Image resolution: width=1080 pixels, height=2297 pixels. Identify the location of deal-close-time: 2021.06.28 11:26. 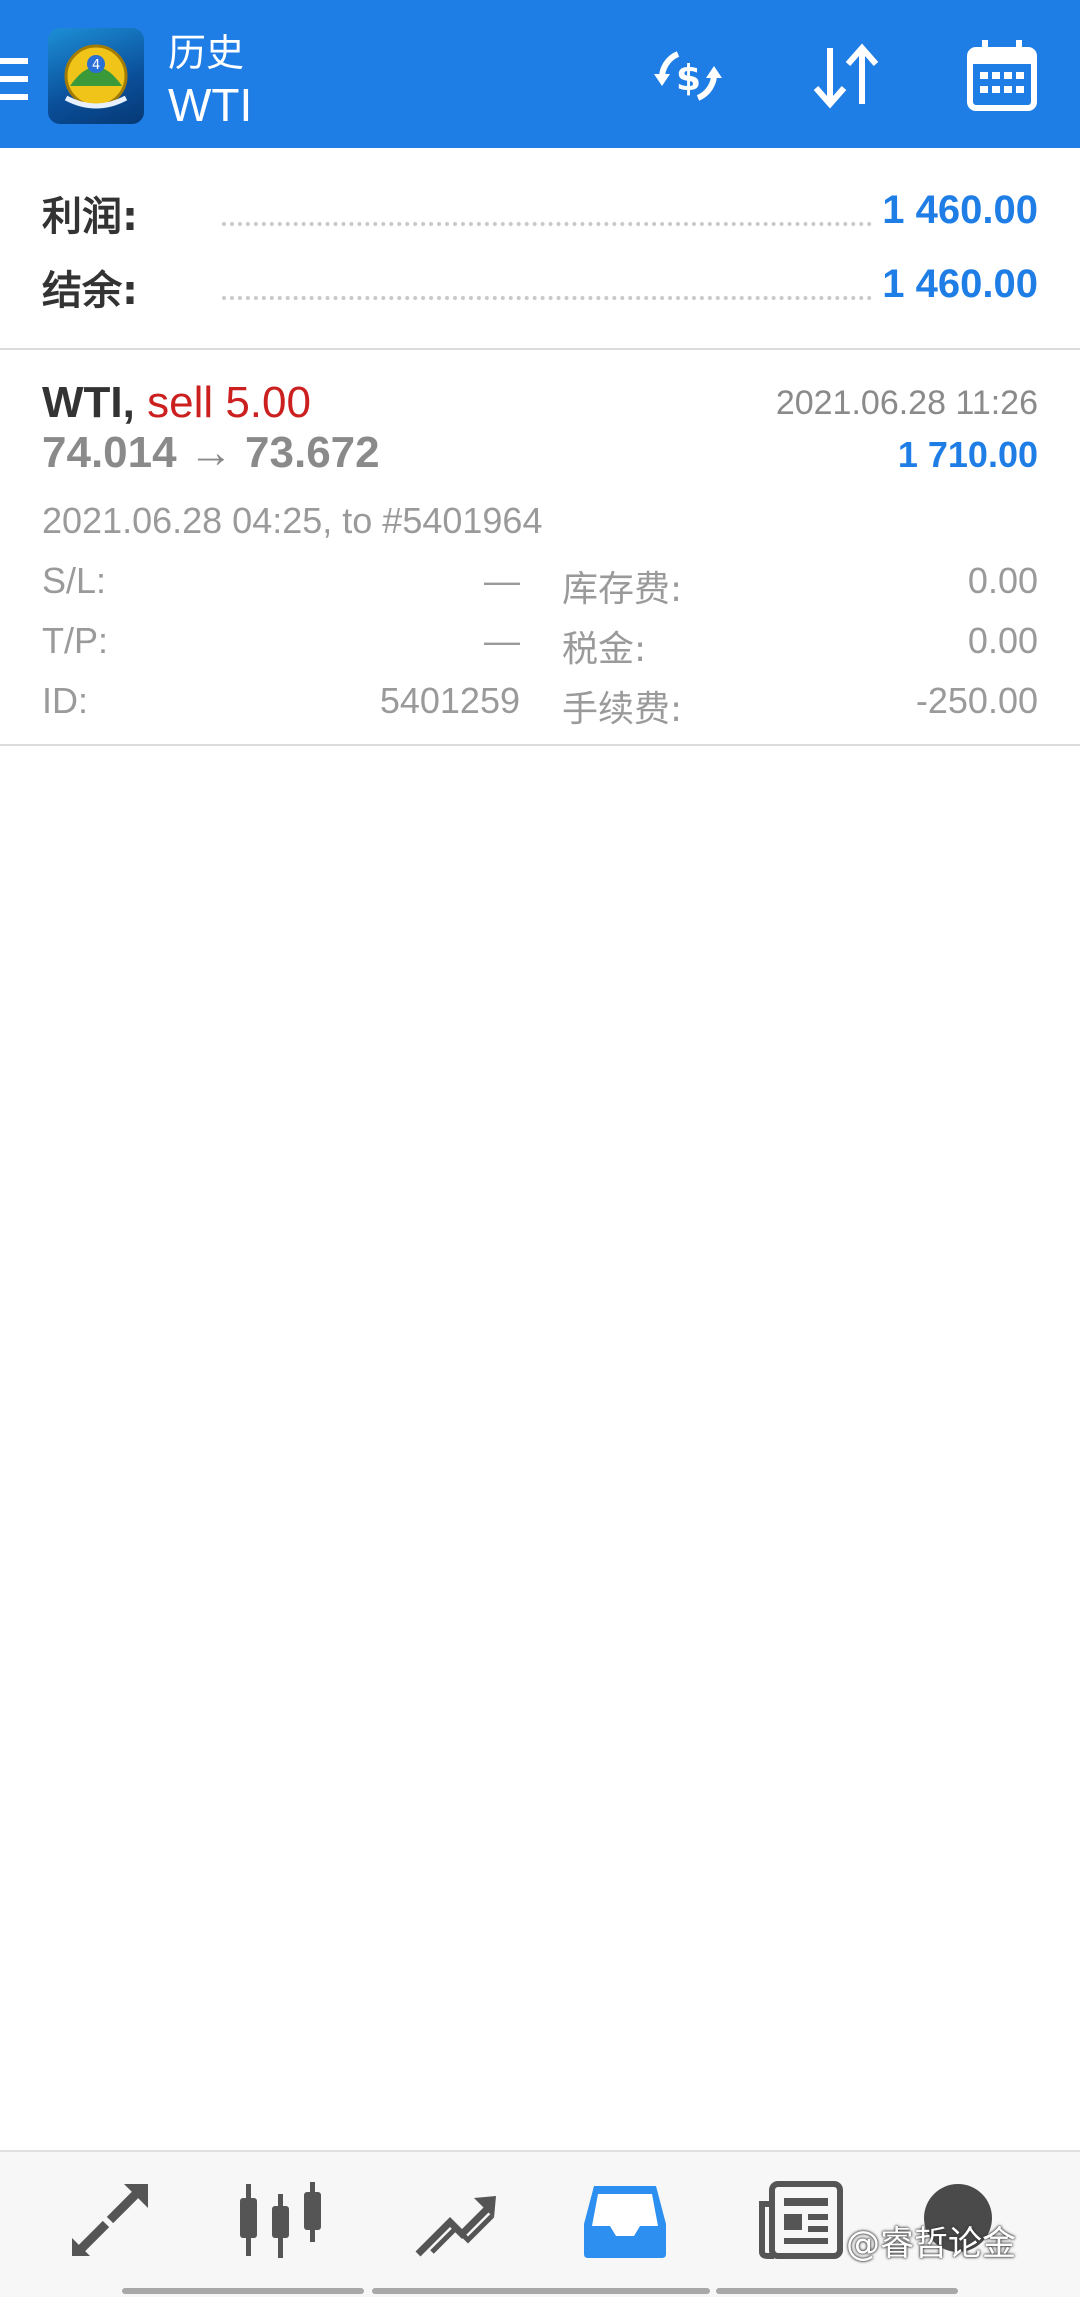
(906, 403).